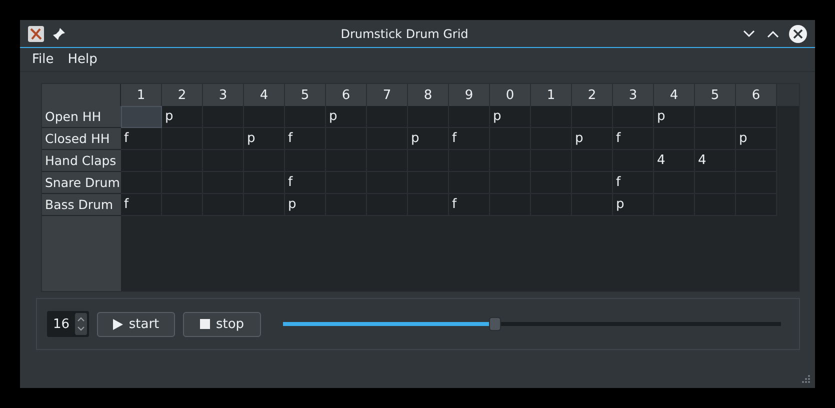  I want to click on row-header: Open HH, so click(81, 117).